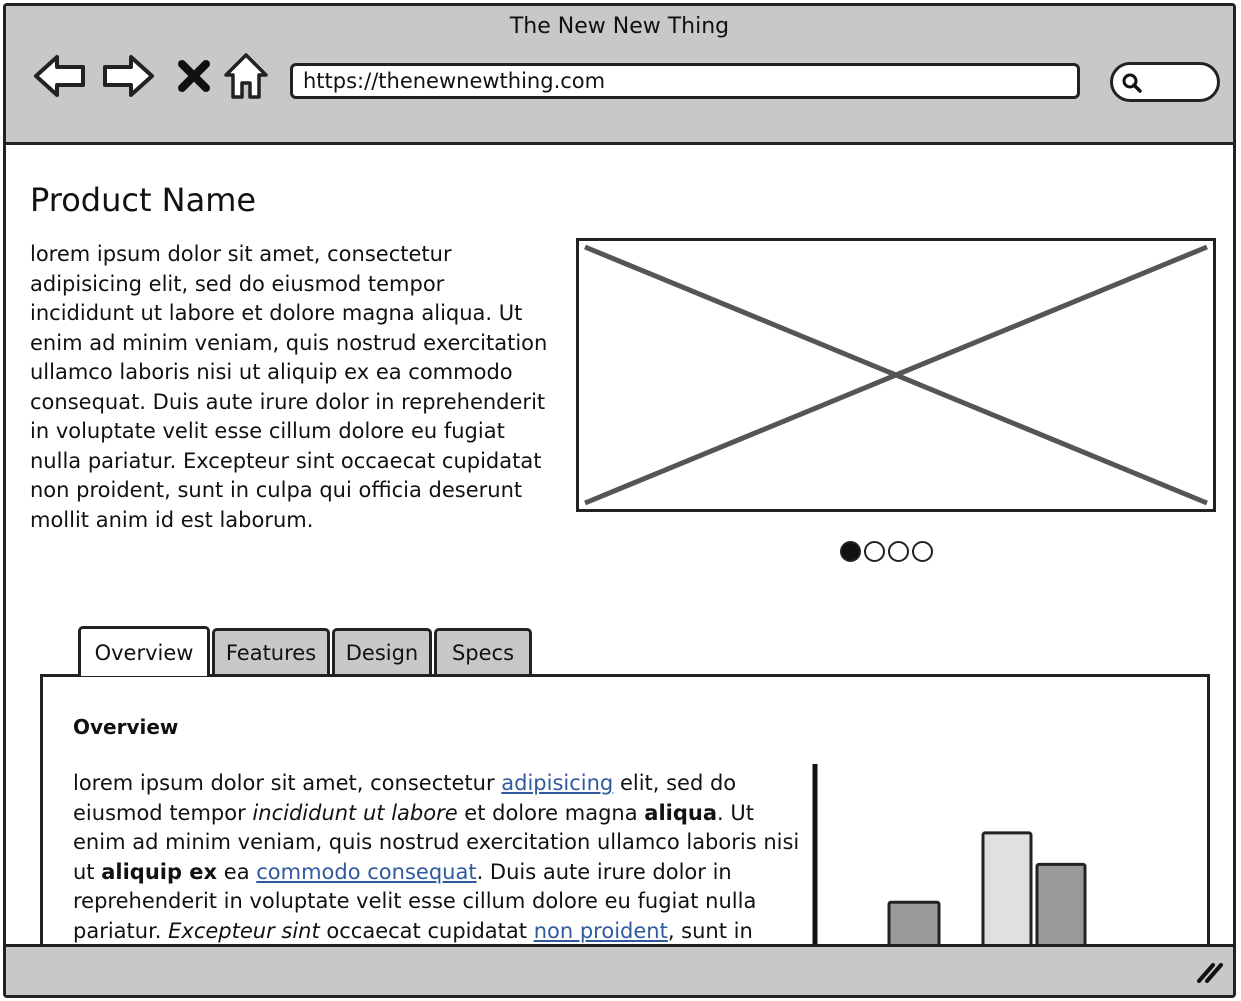 The height and width of the screenshot is (1001, 1241). I want to click on panel-heading: Overview, so click(126, 727).